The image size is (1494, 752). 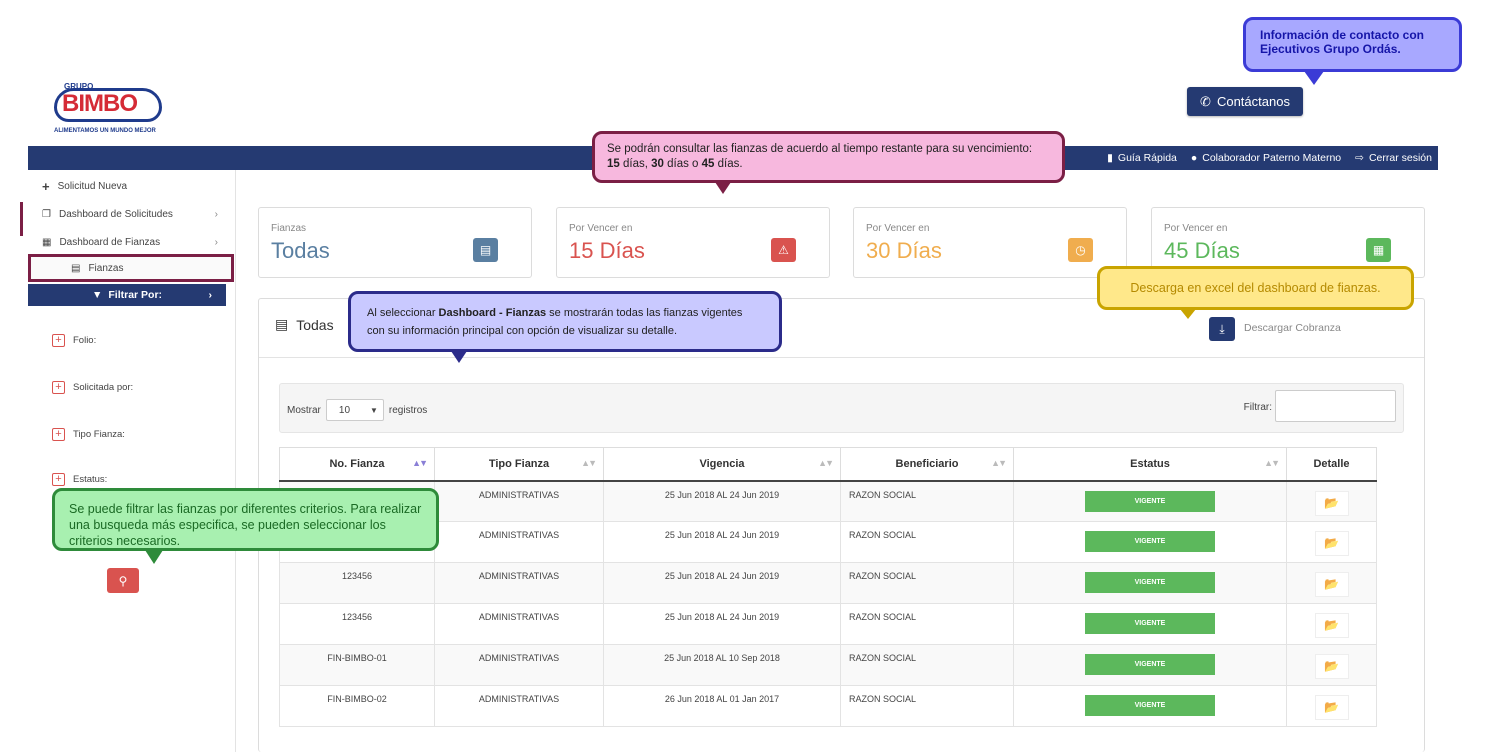 What do you see at coordinates (76, 268) in the screenshot?
I see `document-icon: ▤` at bounding box center [76, 268].